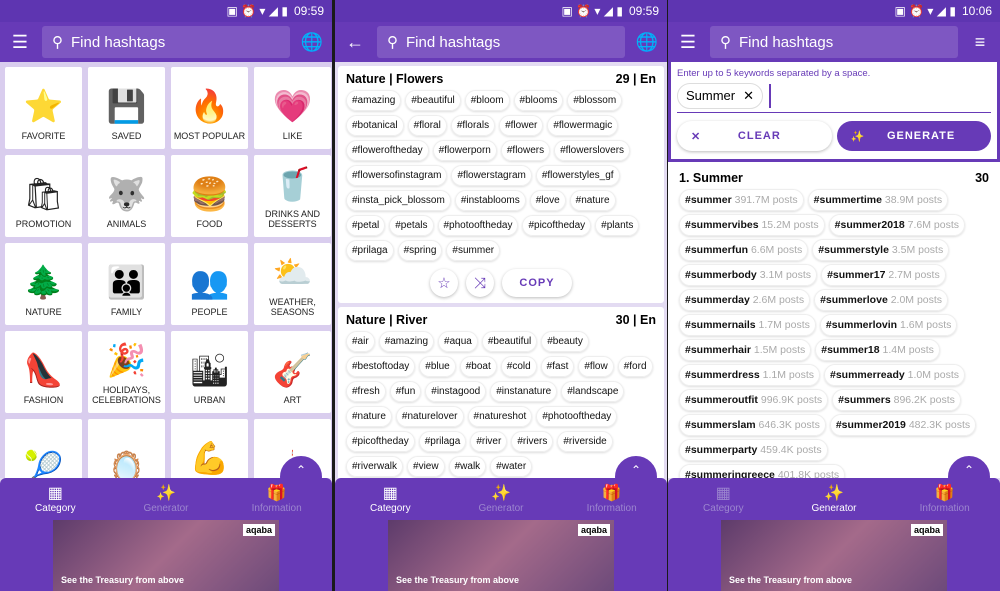 This screenshot has width=1000, height=591. I want to click on hashtag-result-chip: #summerlovin 1.6M posts, so click(888, 325).